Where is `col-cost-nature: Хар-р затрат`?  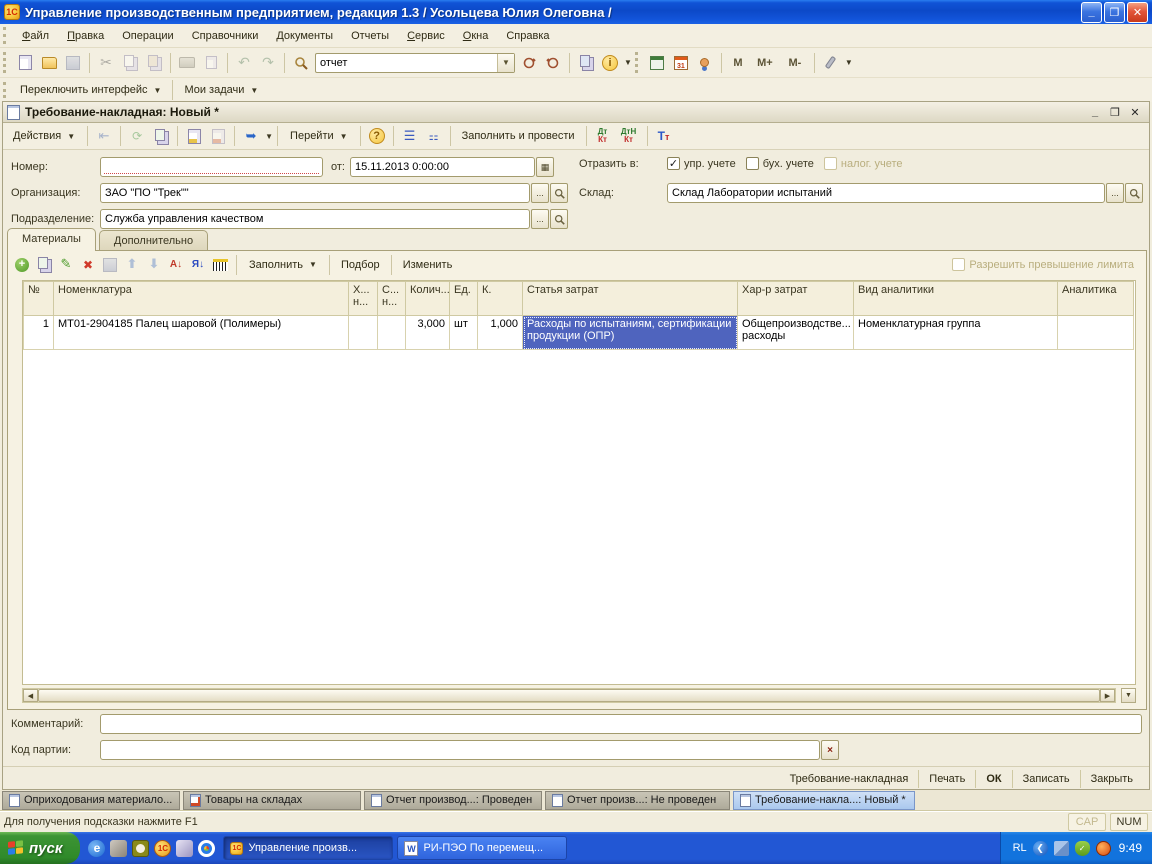
col-cost-nature: Хар-р затрат is located at coordinates (795, 298).